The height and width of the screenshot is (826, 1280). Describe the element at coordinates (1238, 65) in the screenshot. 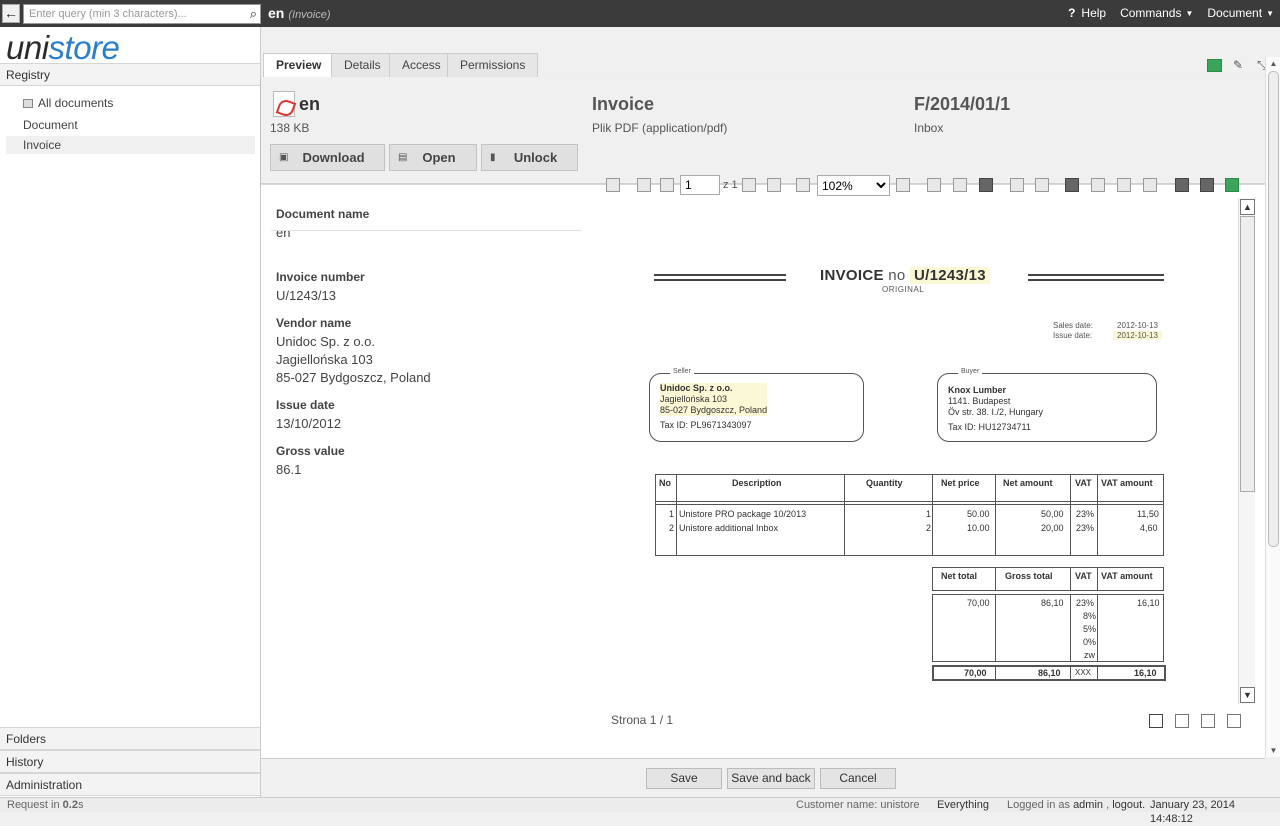

I see `edit-icon: ✎` at that location.